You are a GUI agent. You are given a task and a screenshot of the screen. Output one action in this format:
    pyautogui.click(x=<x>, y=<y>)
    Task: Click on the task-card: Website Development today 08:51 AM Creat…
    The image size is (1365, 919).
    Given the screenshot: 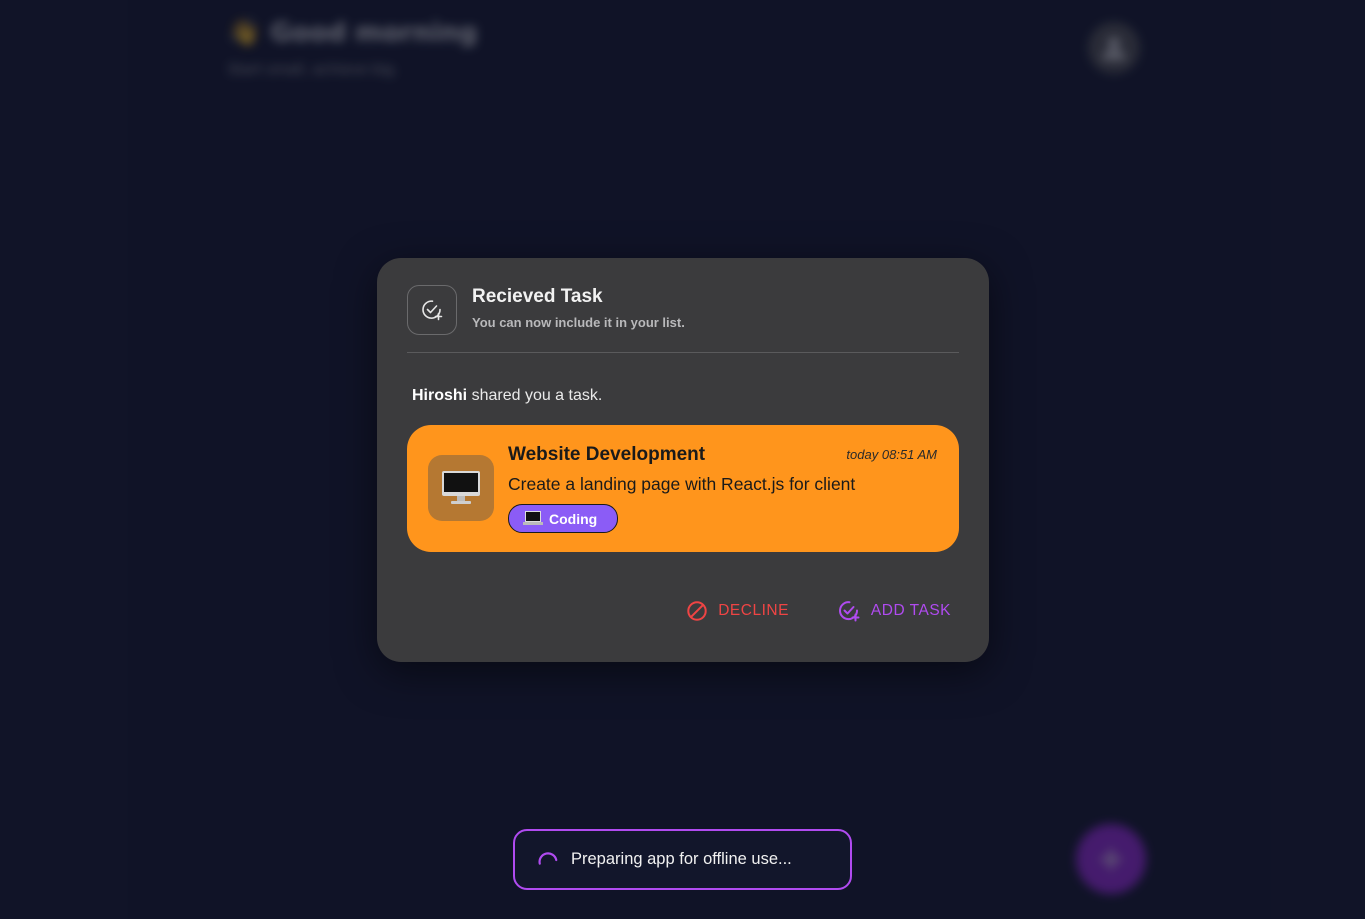 What is the action you would take?
    pyautogui.click(x=683, y=488)
    